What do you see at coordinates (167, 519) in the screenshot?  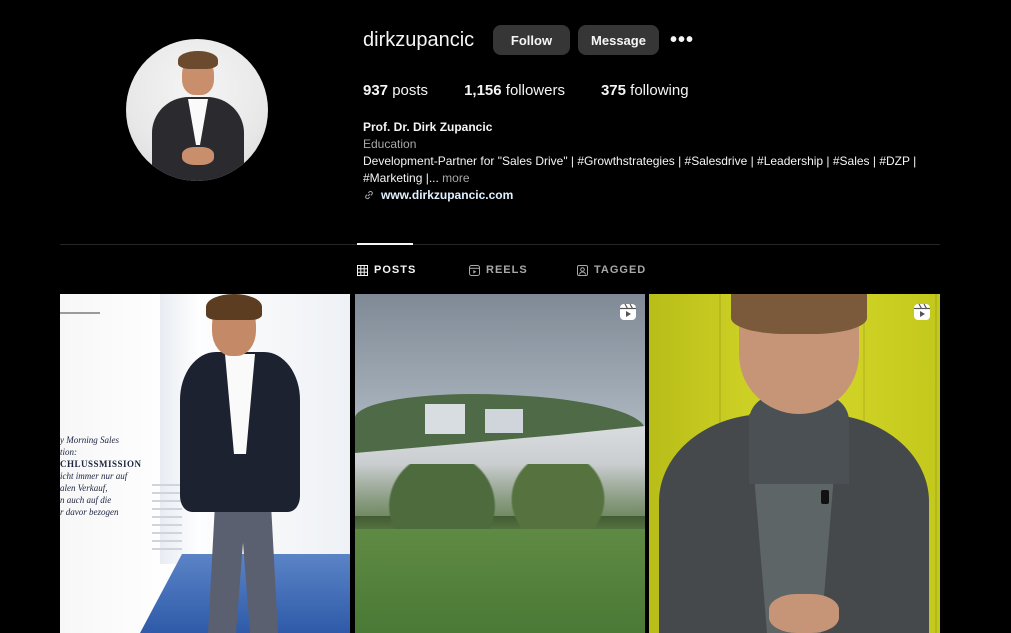 I see `photo-railing` at bounding box center [167, 519].